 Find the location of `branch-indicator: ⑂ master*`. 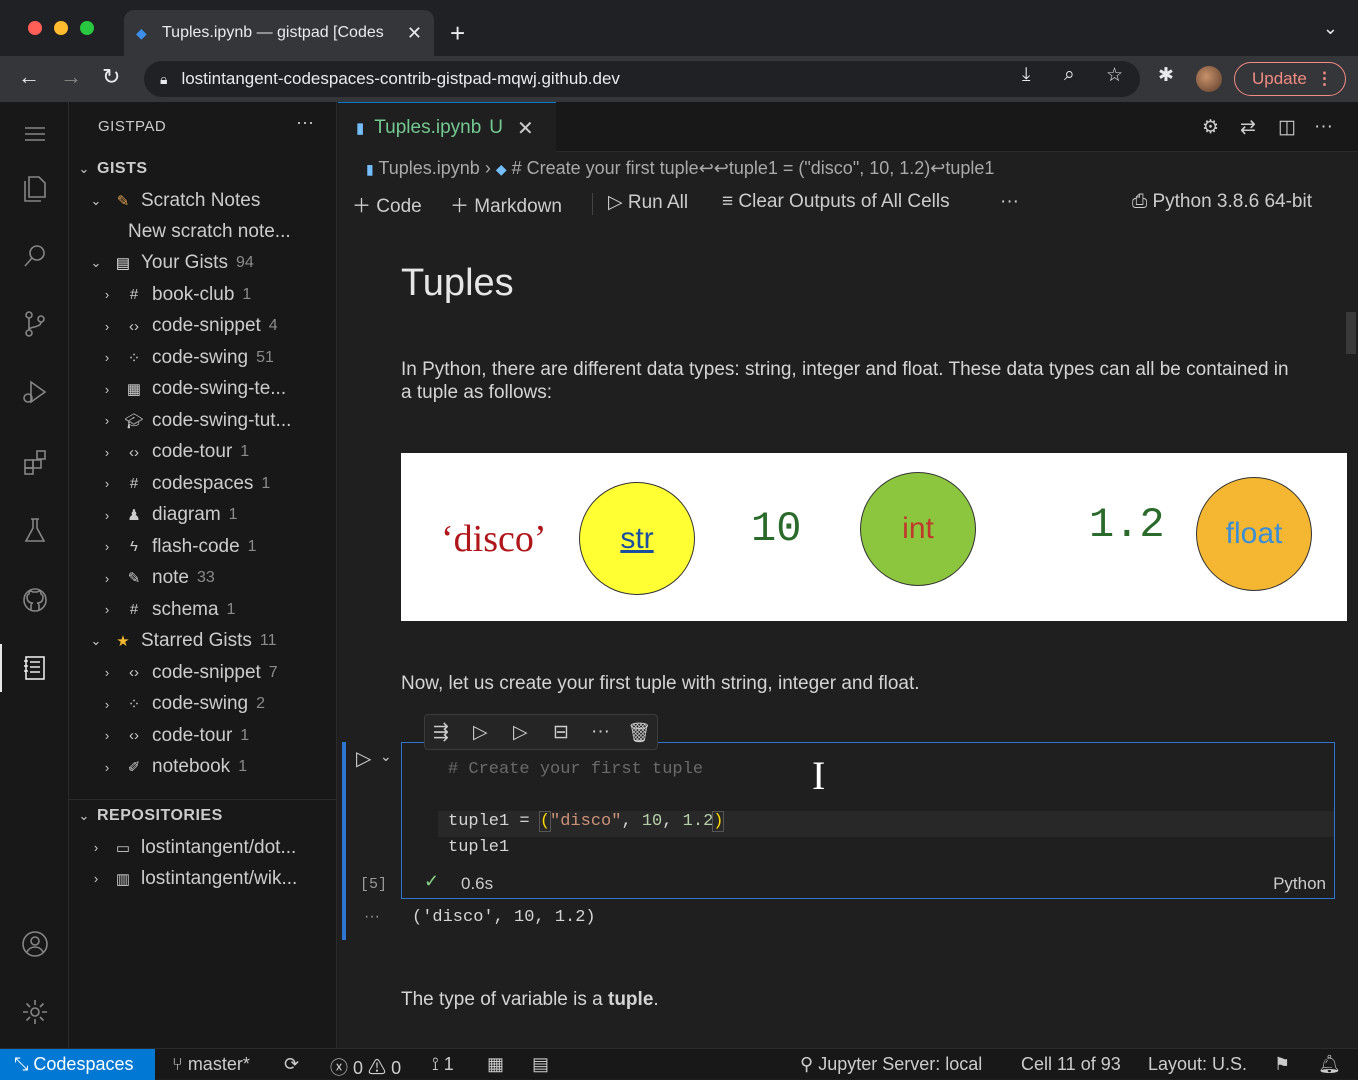

branch-indicator: ⑂ master* is located at coordinates (211, 1064).